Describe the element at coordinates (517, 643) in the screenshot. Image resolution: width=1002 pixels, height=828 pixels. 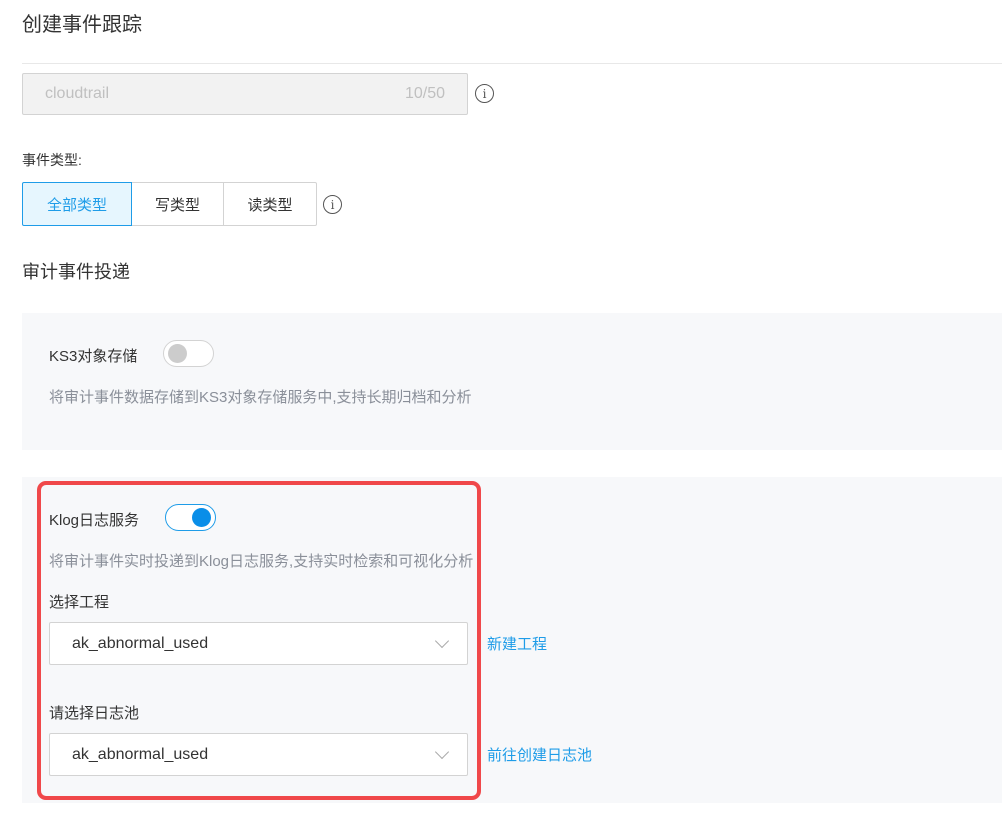
I see `new-project-link: 新建工程` at that location.